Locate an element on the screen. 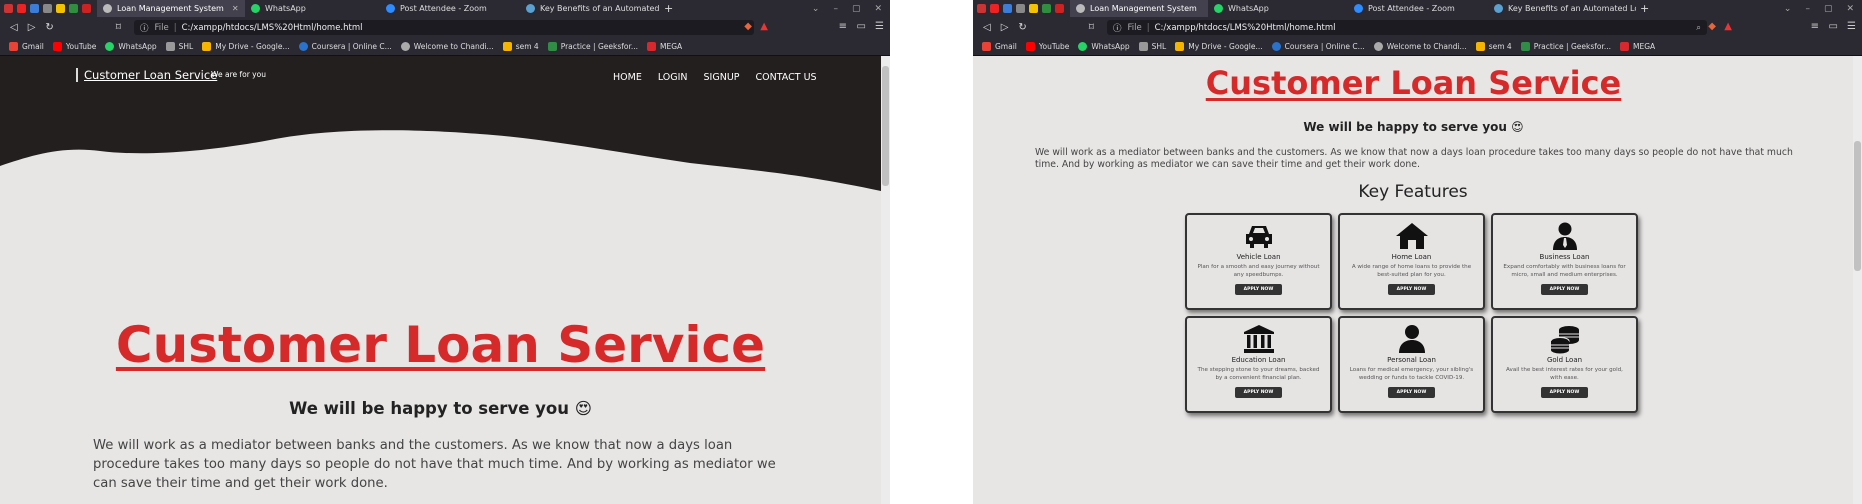  close-icon: ✕ is located at coordinates (235, 8).